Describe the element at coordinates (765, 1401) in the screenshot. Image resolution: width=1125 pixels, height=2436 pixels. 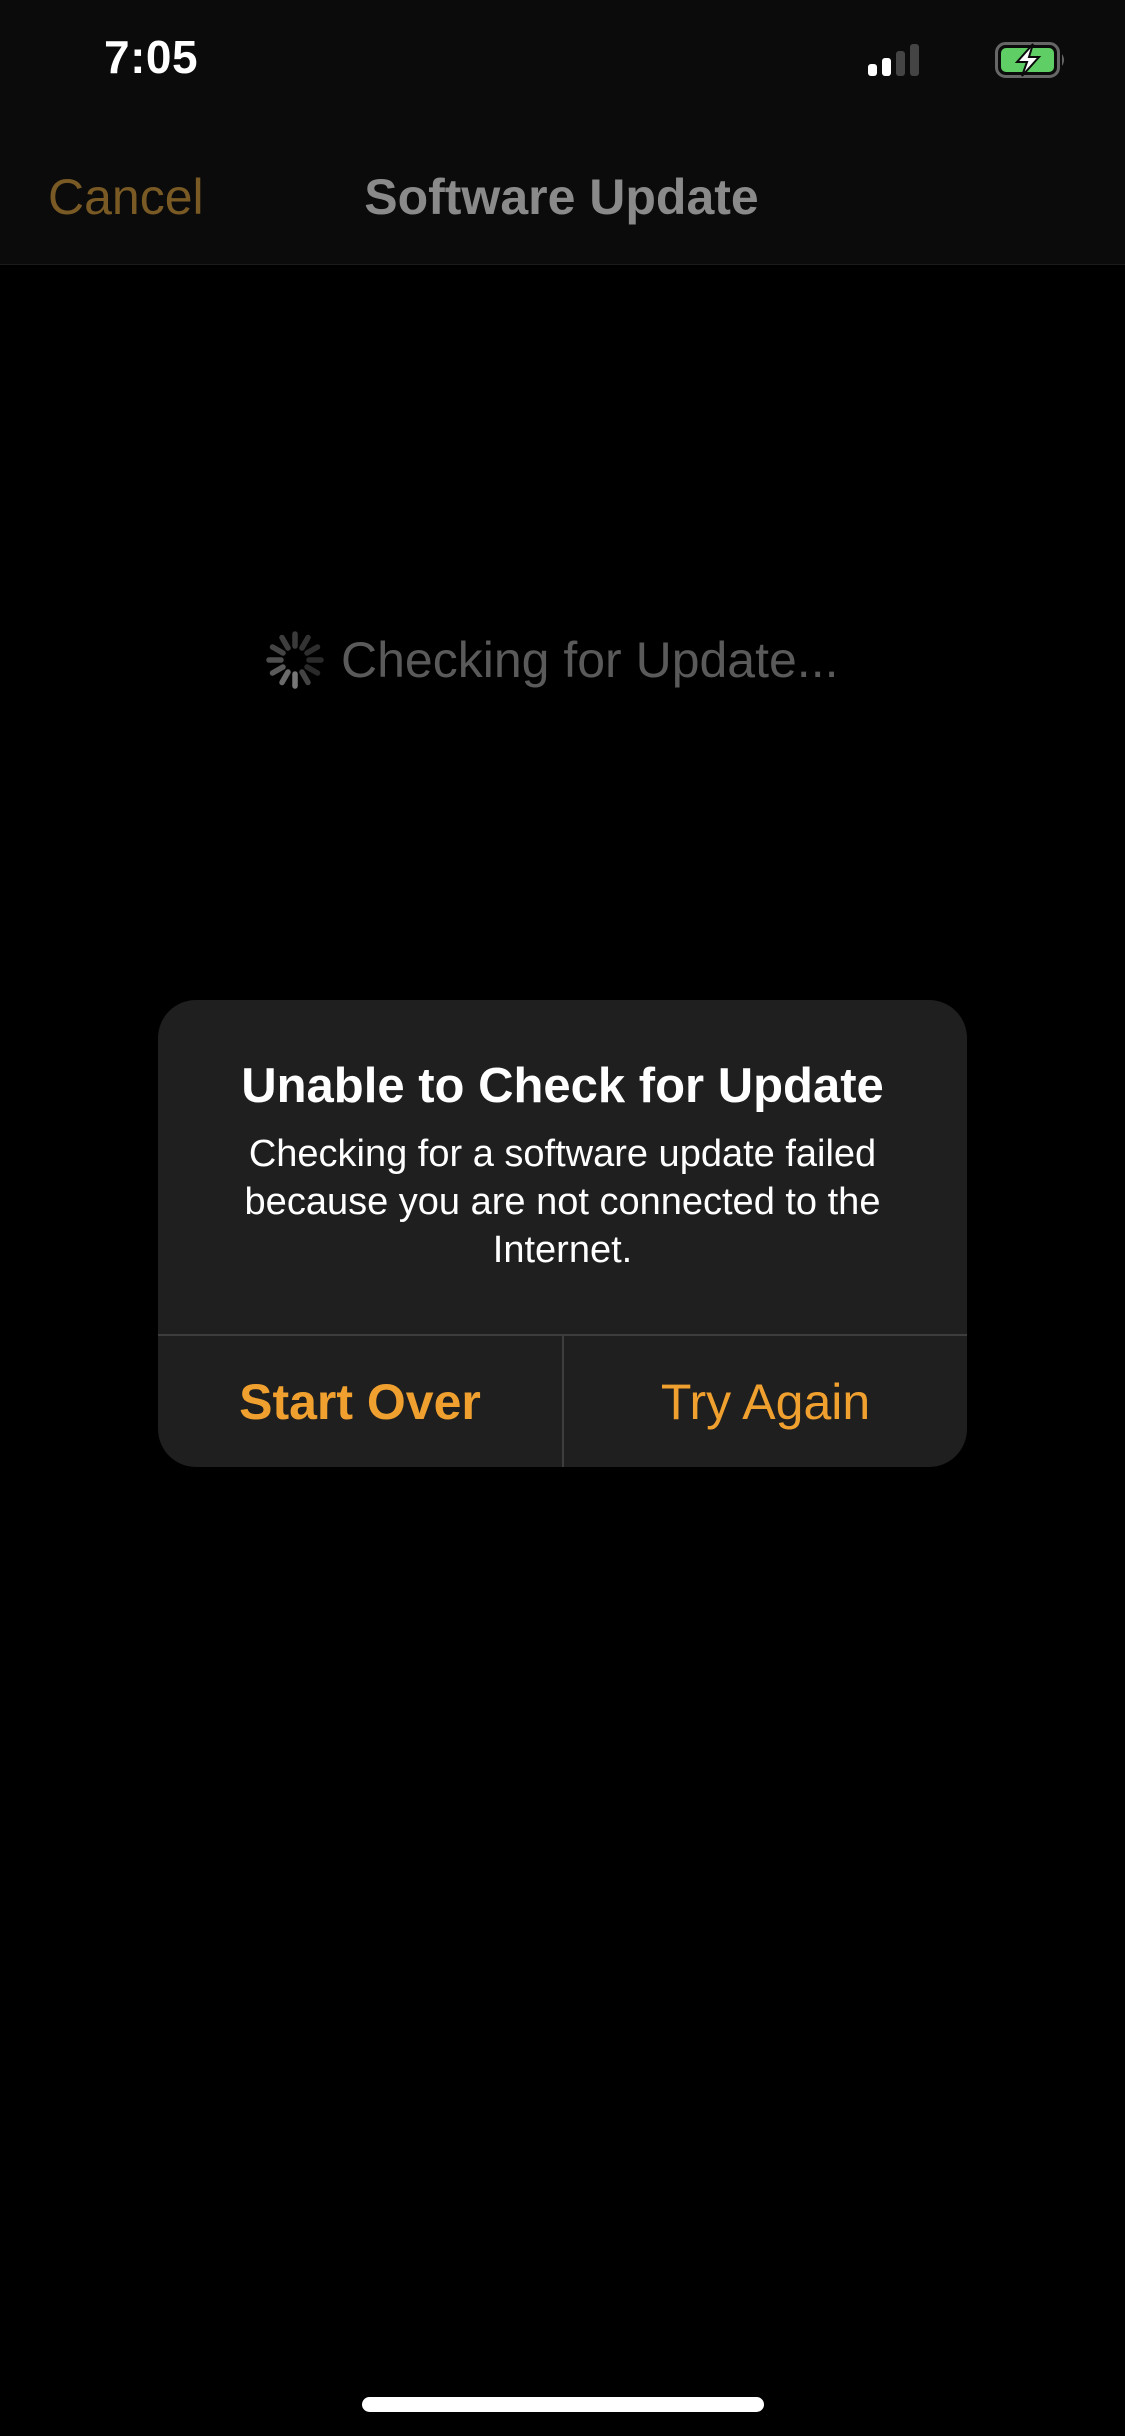
I see `try-again-button: Try Again` at that location.